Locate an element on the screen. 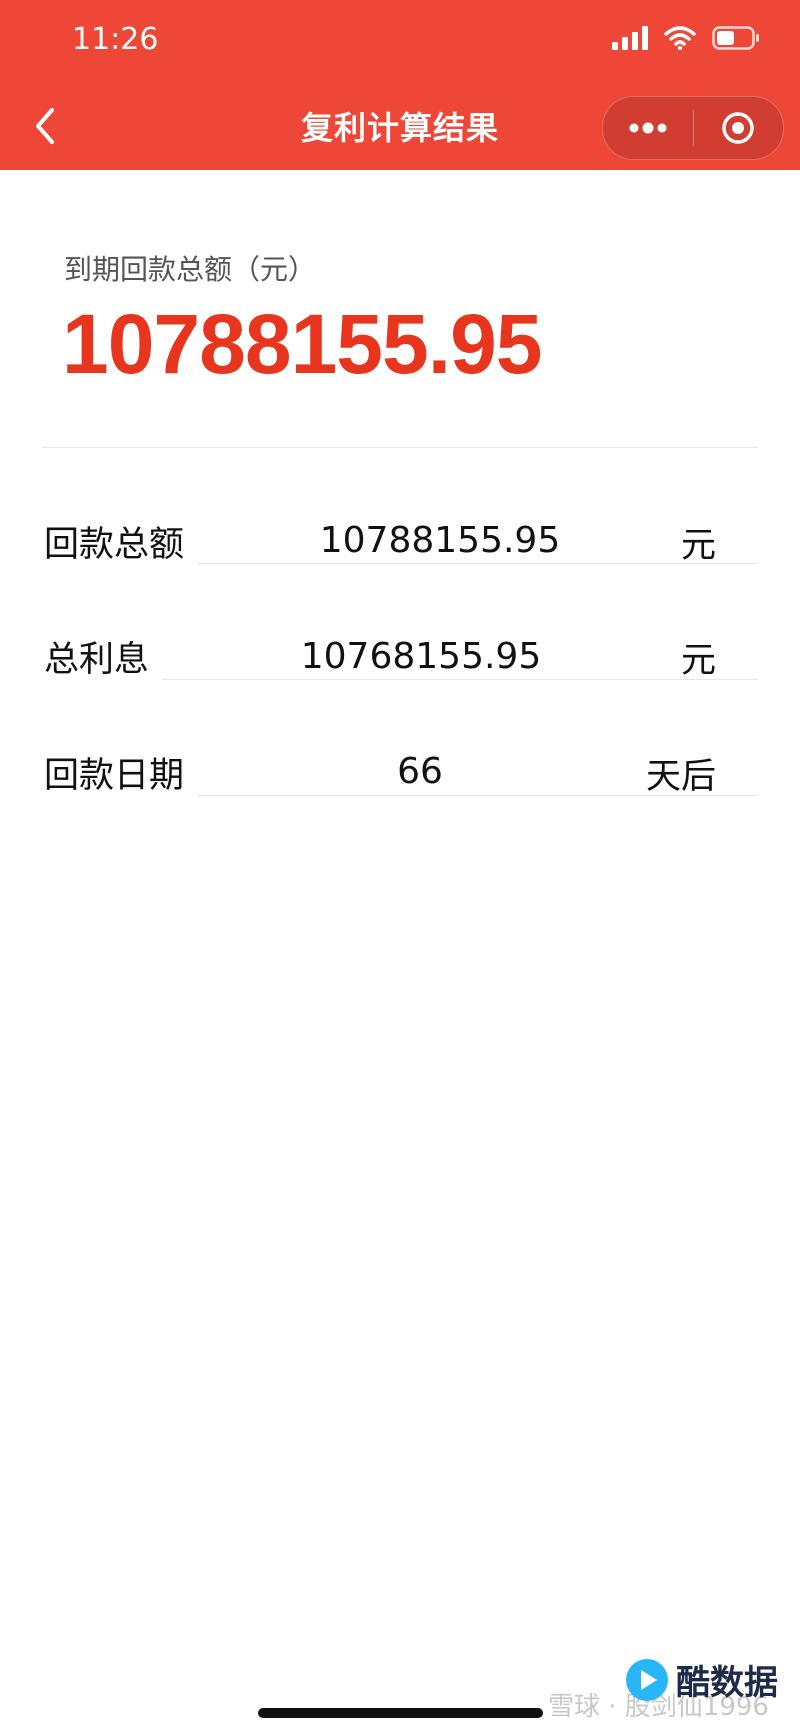  mini-program-capsule is located at coordinates (693, 128).